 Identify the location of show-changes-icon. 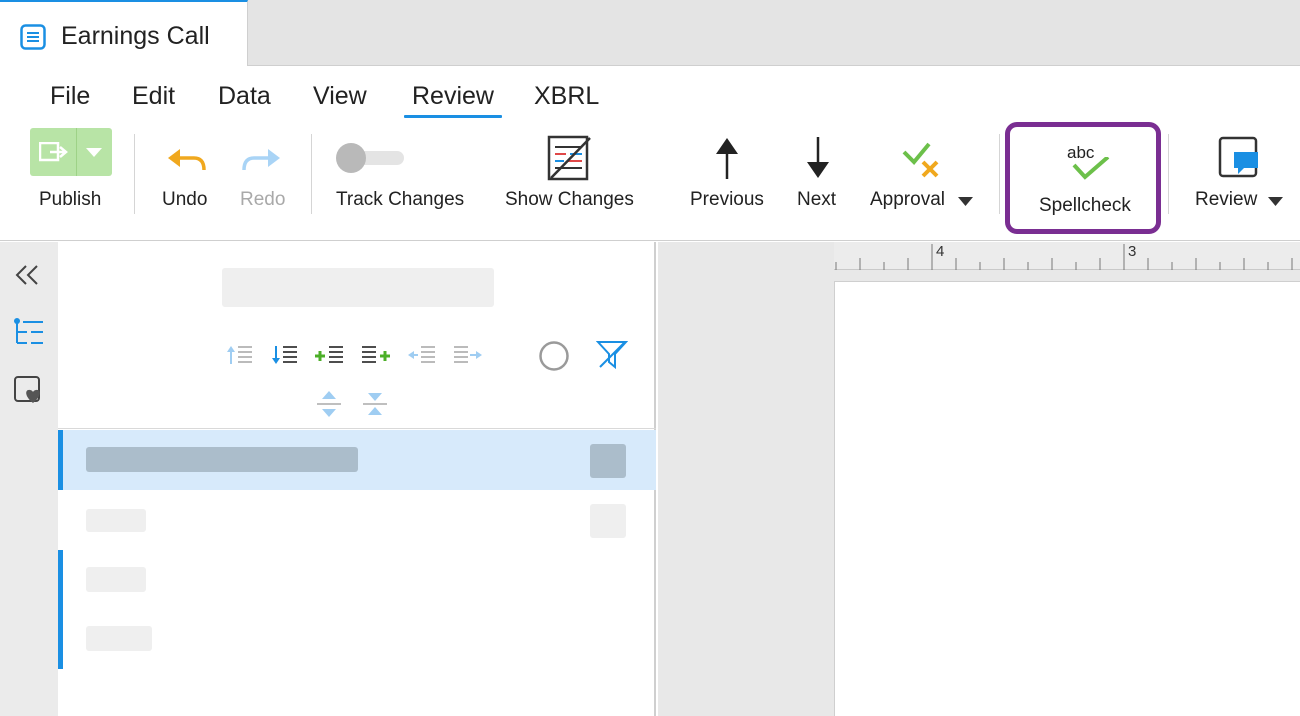
(569, 158).